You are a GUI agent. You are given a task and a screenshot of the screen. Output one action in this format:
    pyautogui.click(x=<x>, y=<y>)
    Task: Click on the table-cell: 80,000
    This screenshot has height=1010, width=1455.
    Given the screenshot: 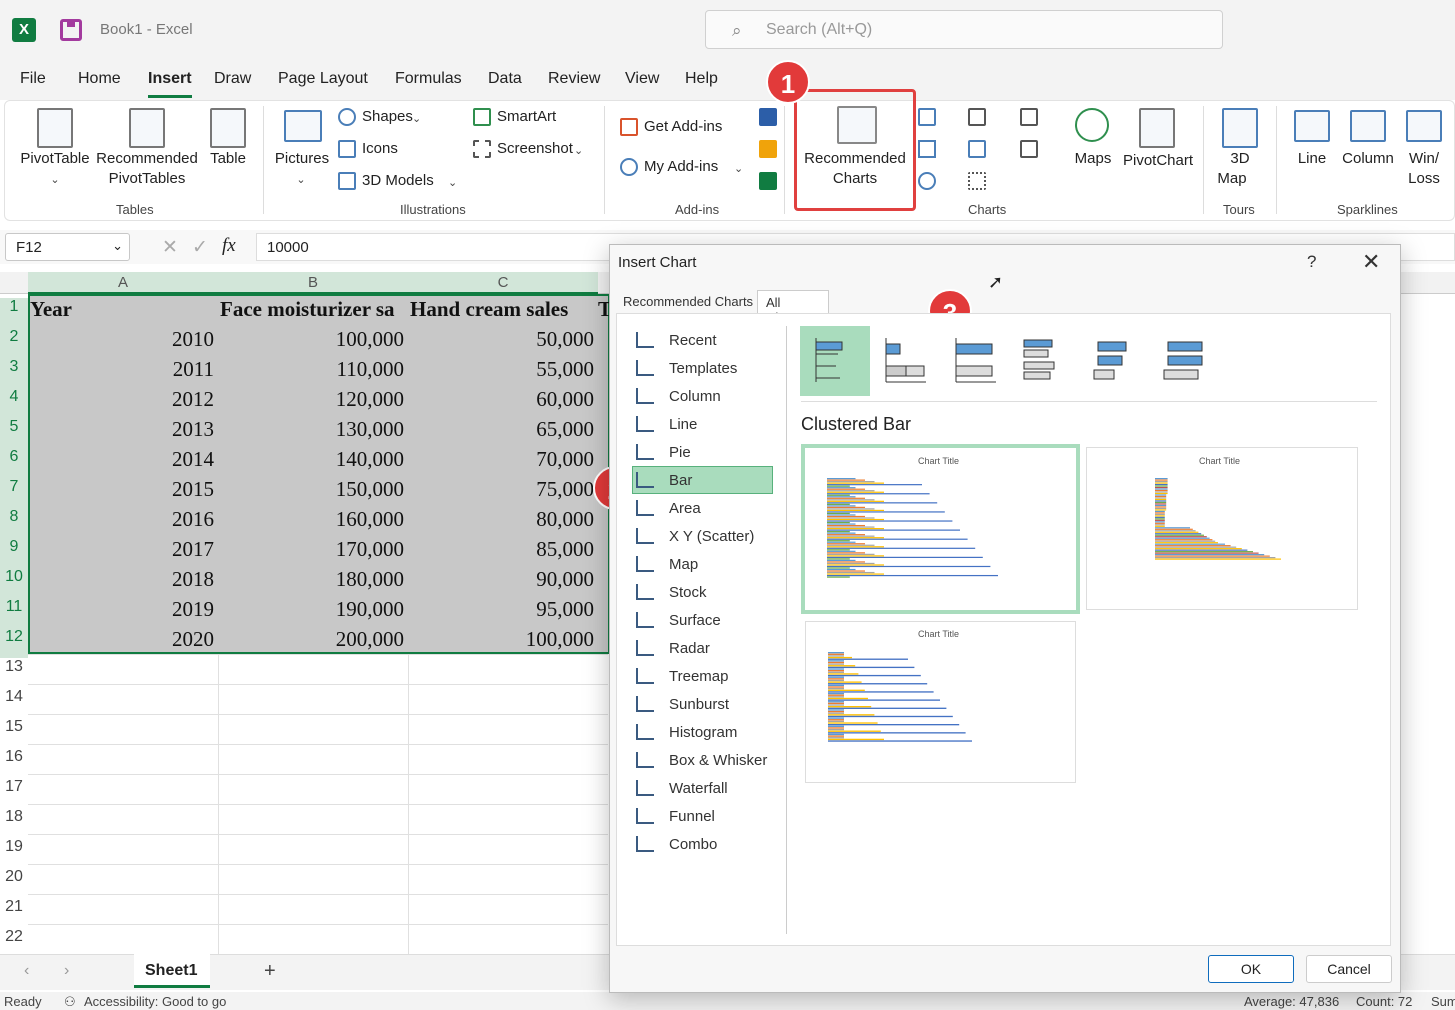 What is the action you would take?
    pyautogui.click(x=502, y=519)
    